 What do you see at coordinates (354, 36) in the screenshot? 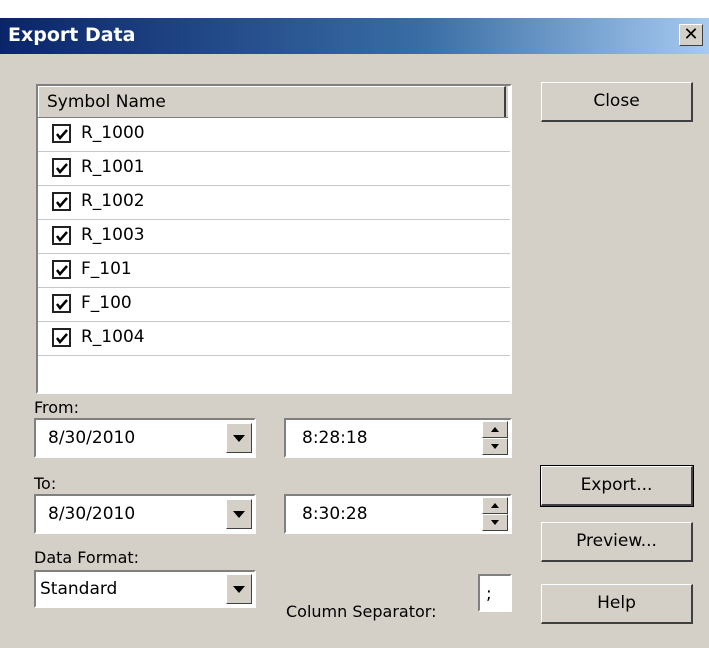
I see `title-bar: Export Data ✕` at bounding box center [354, 36].